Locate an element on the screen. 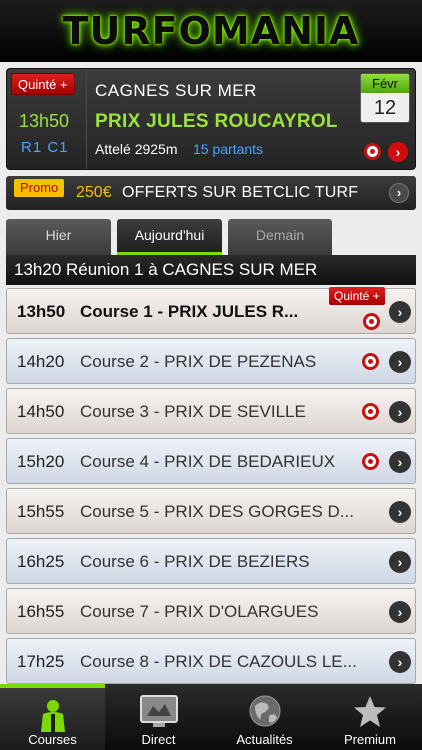 The width and height of the screenshot is (422, 750). reunion-header: 13h20 Réunion 1 à CAGNES SUR MER is located at coordinates (211, 270).